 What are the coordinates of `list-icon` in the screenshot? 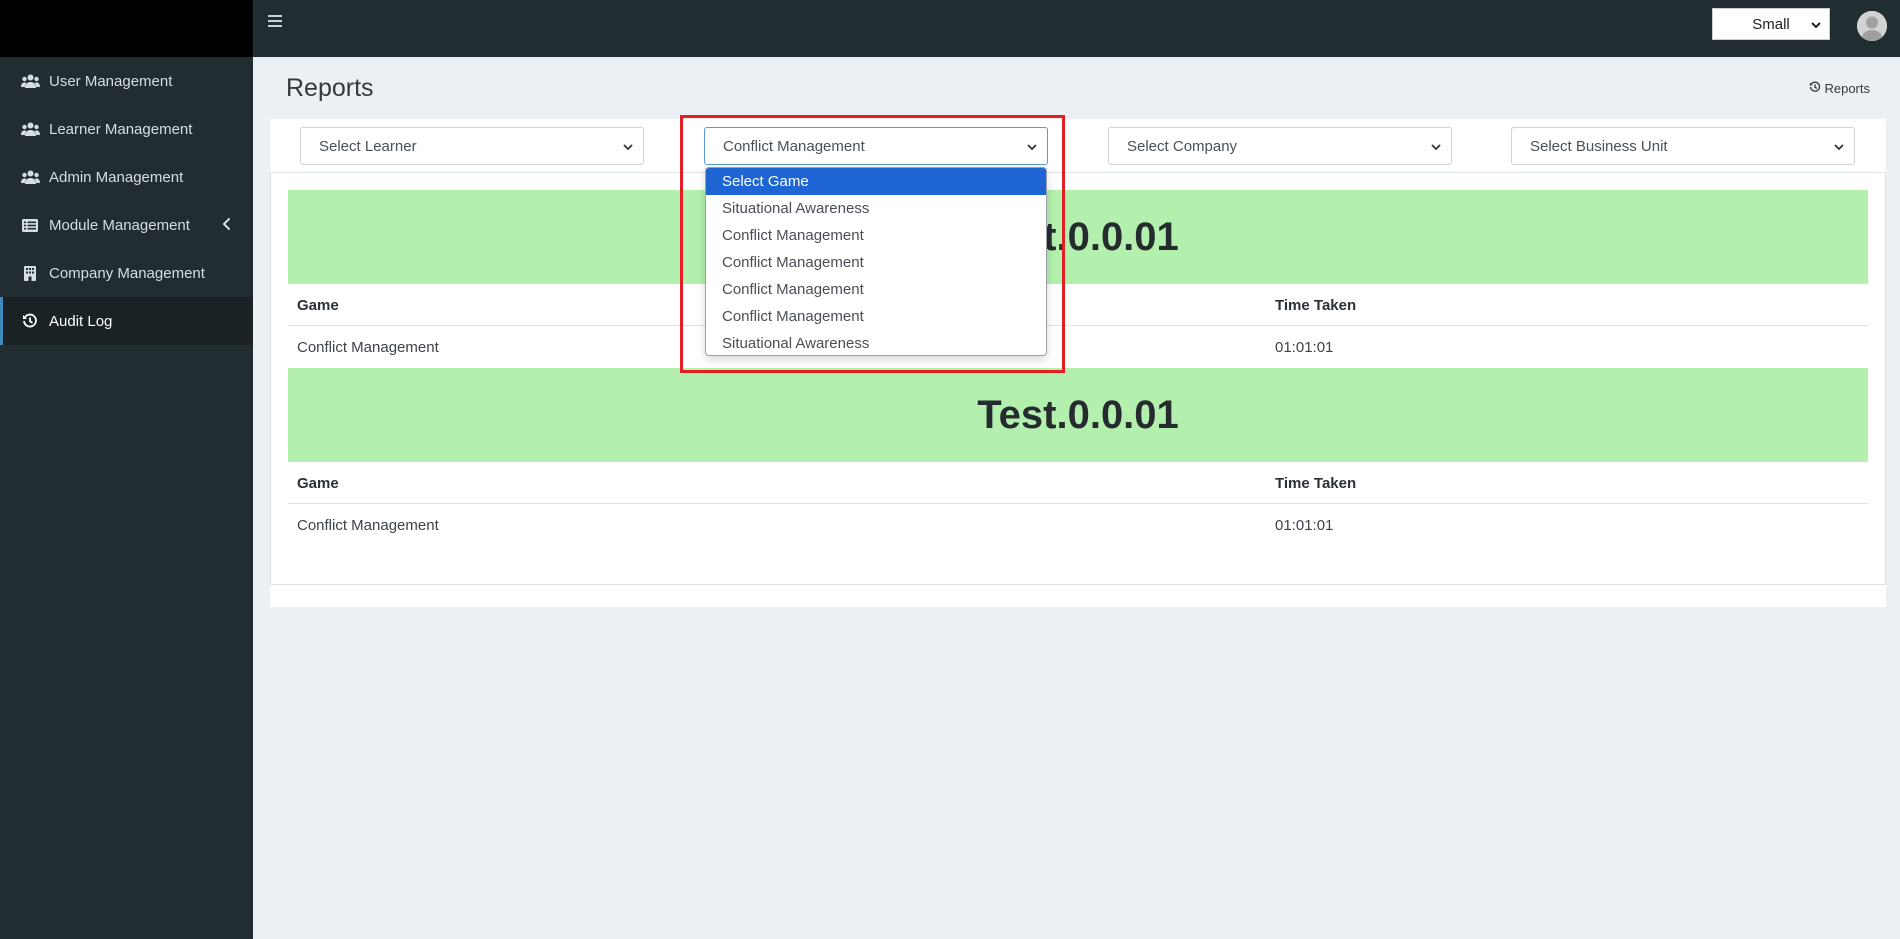 It's located at (30, 225).